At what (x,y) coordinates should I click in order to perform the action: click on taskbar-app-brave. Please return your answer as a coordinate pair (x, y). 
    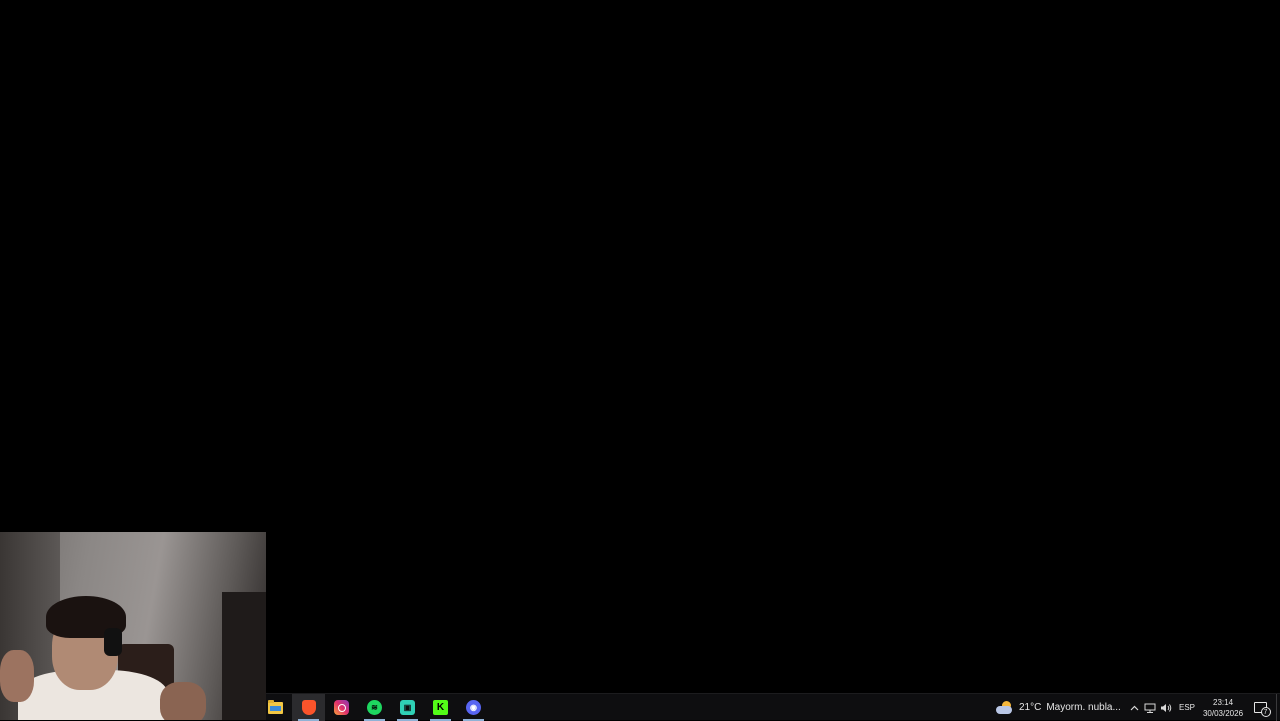
    Looking at the image, I should click on (308, 707).